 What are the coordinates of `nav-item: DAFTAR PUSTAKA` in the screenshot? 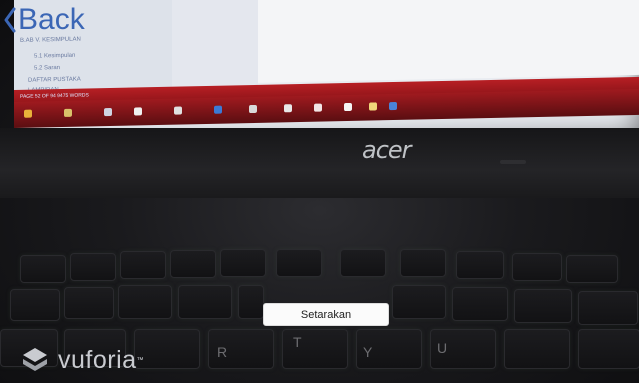 It's located at (54, 80).